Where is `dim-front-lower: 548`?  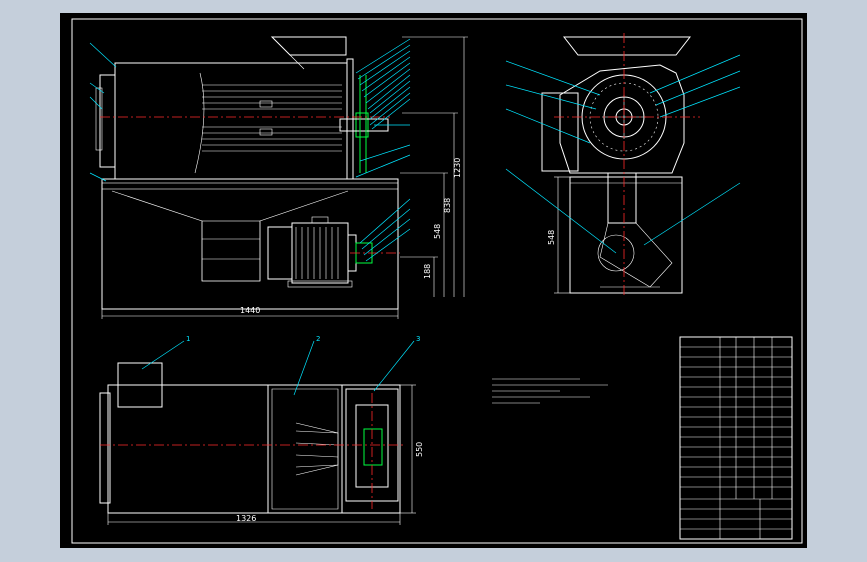
dim-front-lower: 548 is located at coordinates (437, 231).